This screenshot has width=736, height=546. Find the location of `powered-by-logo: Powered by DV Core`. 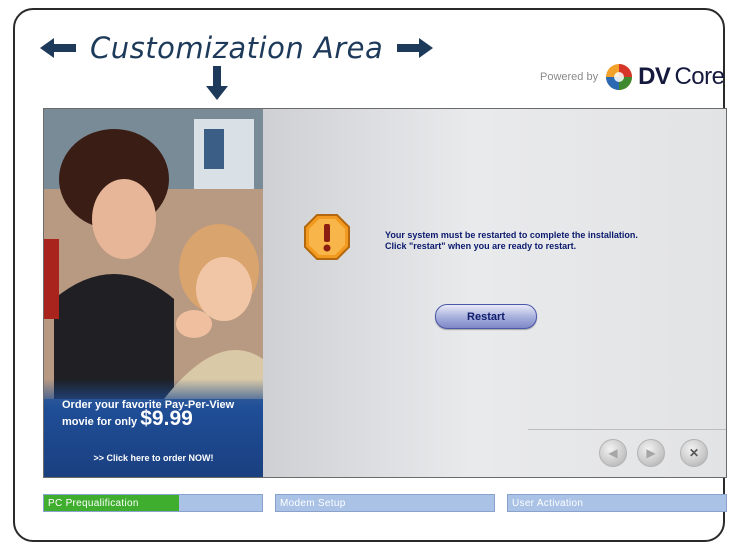

powered-by-logo: Powered by DV Core is located at coordinates (632, 77).